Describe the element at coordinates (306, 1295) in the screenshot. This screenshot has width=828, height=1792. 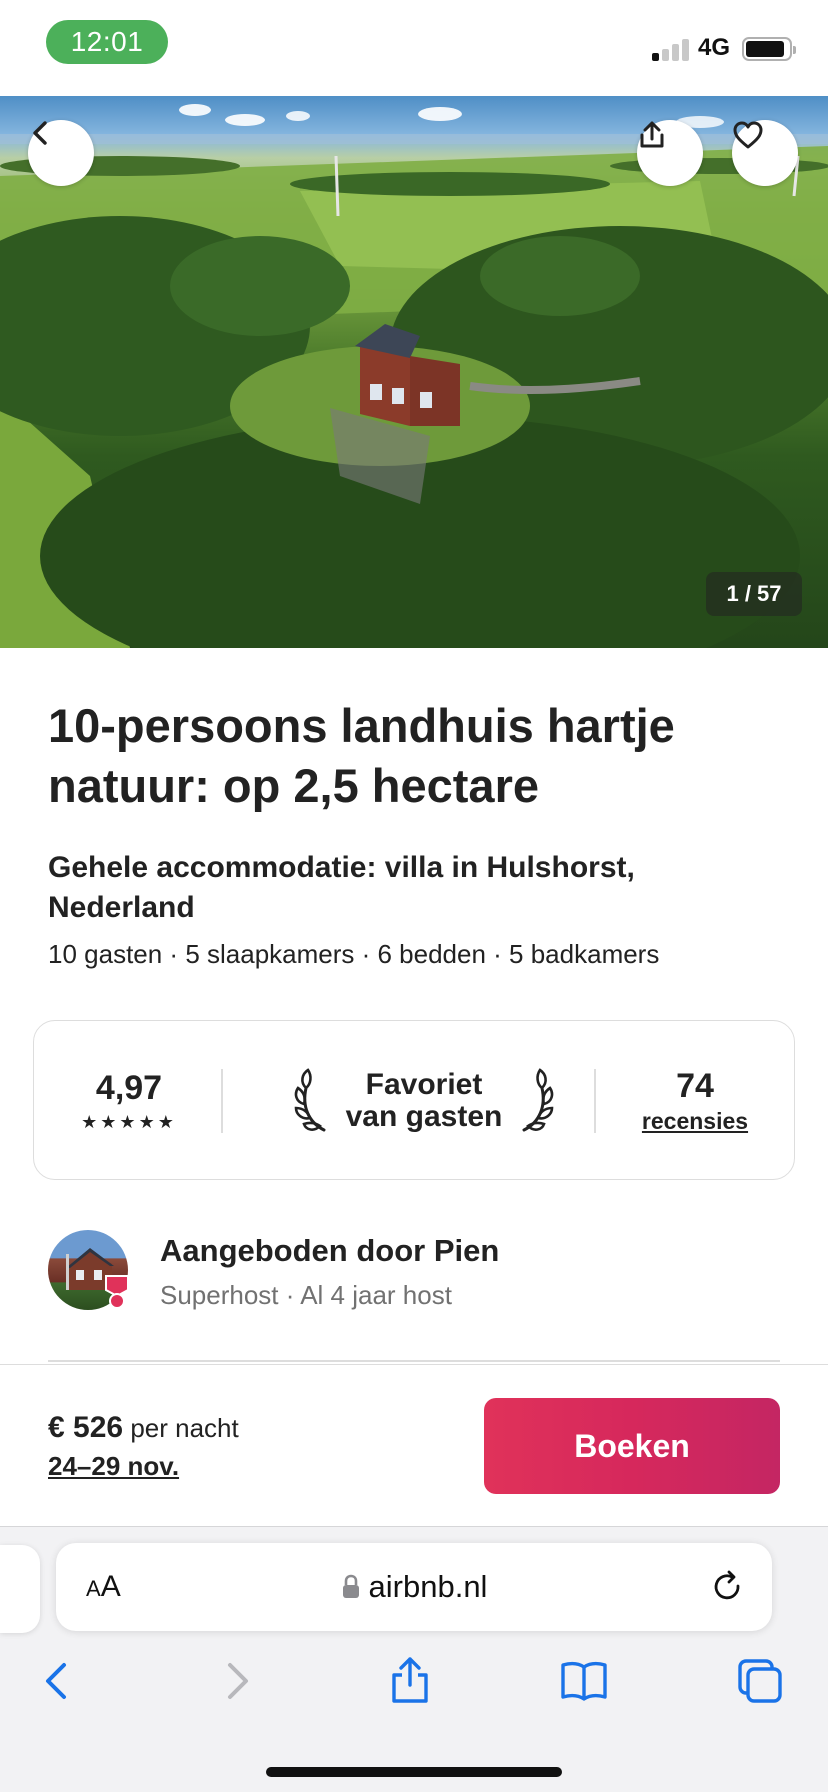
I see `host-meta: Superhost · Al 4 jaar host` at that location.